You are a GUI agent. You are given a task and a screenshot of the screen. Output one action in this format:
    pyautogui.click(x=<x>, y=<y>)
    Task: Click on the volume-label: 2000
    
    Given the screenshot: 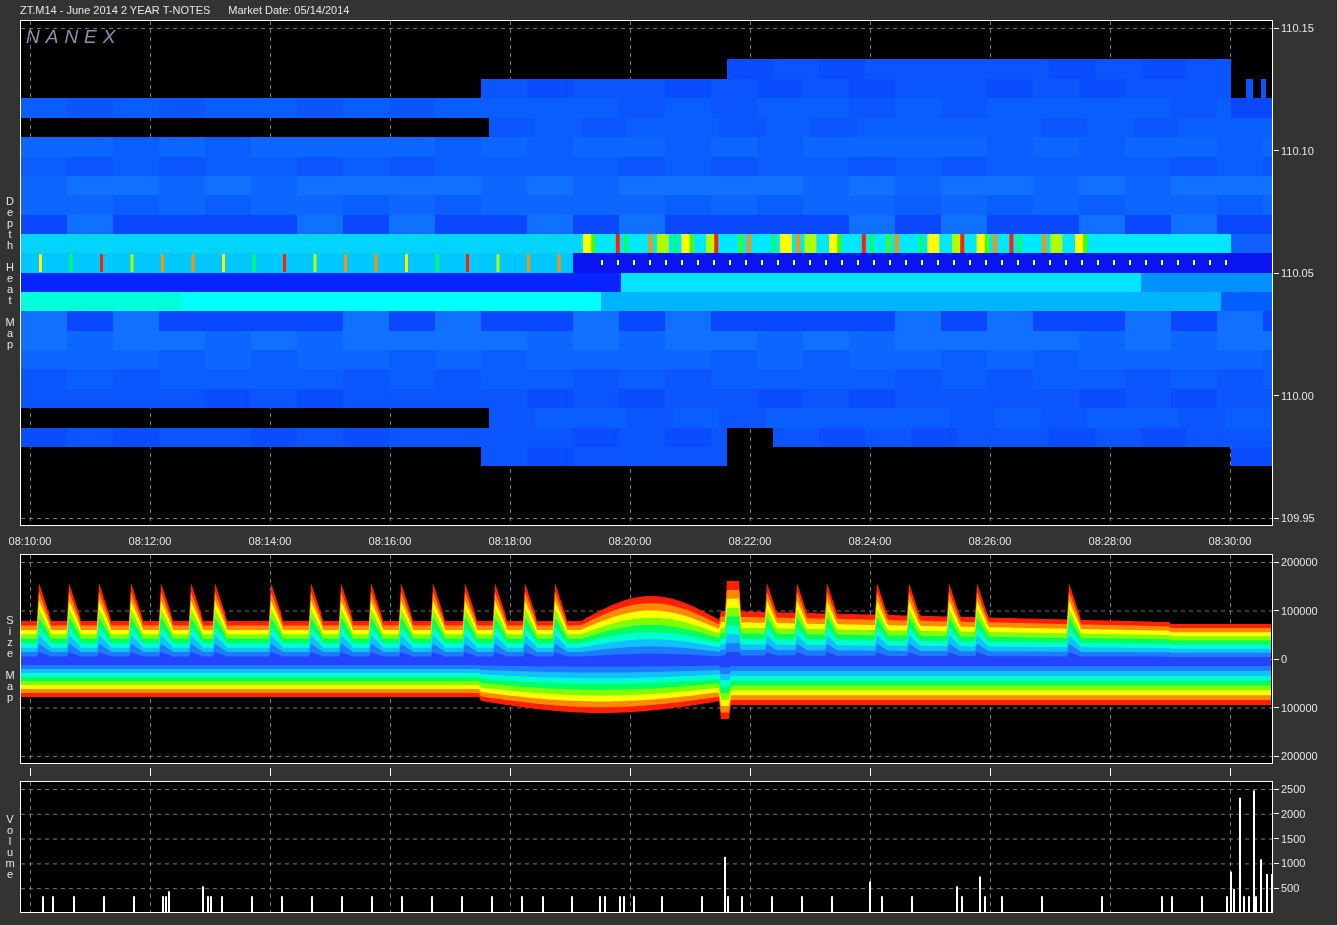 What is the action you would take?
    pyautogui.click(x=1290, y=813)
    